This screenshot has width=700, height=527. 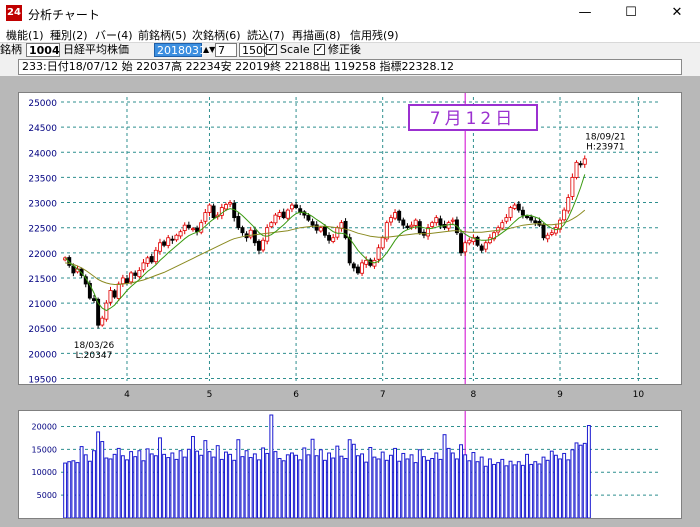 What do you see at coordinates (114, 35) in the screenshot?
I see `menu-item-bar: バー(4)` at bounding box center [114, 35].